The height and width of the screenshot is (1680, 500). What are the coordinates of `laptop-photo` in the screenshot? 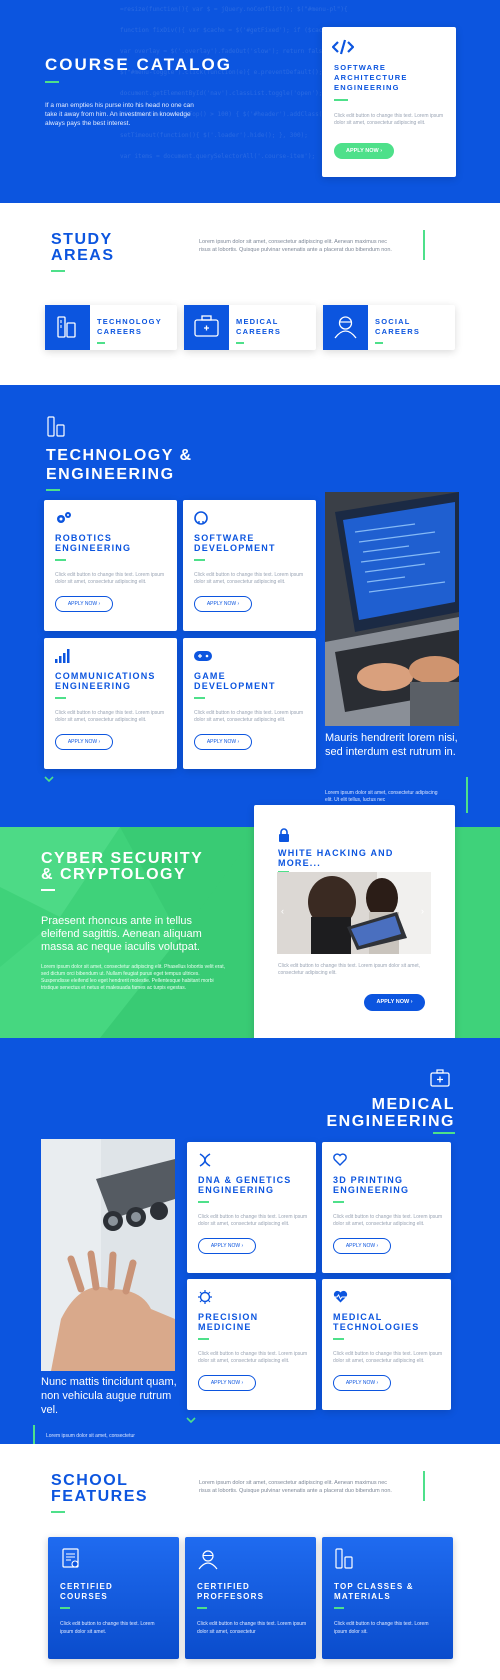 It's located at (392, 609).